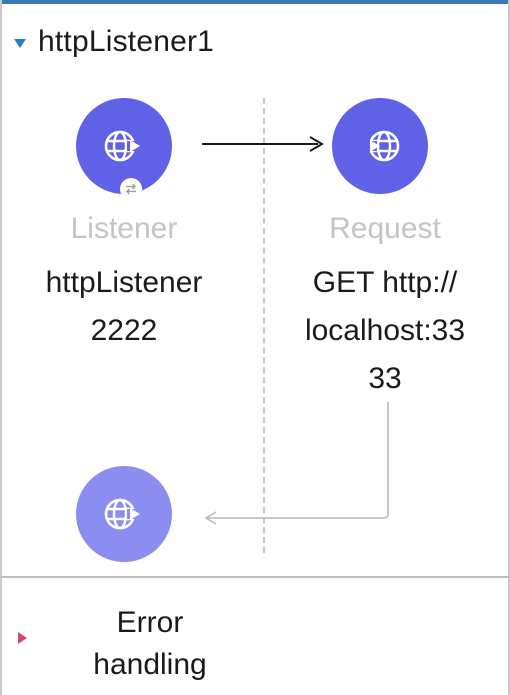  I want to click on flow-title: httpListener1, so click(126, 41).